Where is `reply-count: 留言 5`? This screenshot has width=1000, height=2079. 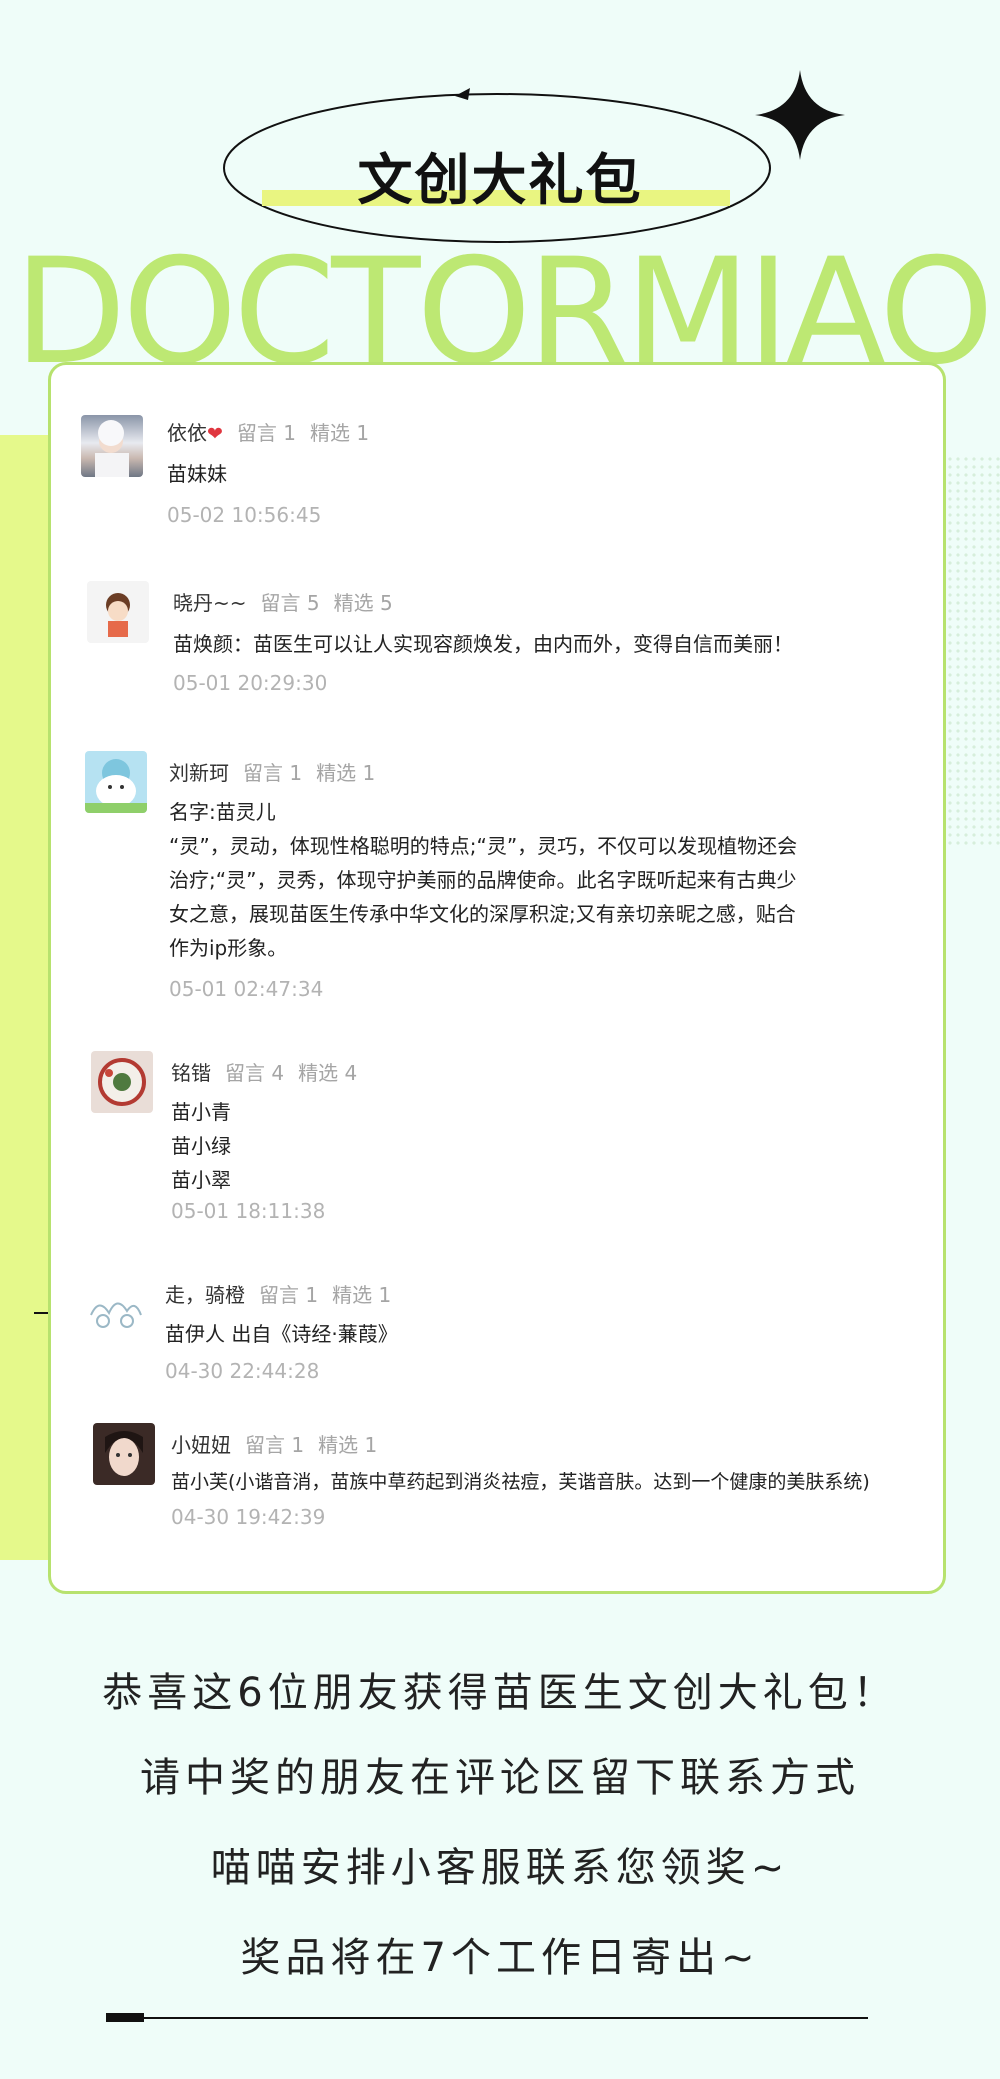 reply-count: 留言 5 is located at coordinates (290, 603).